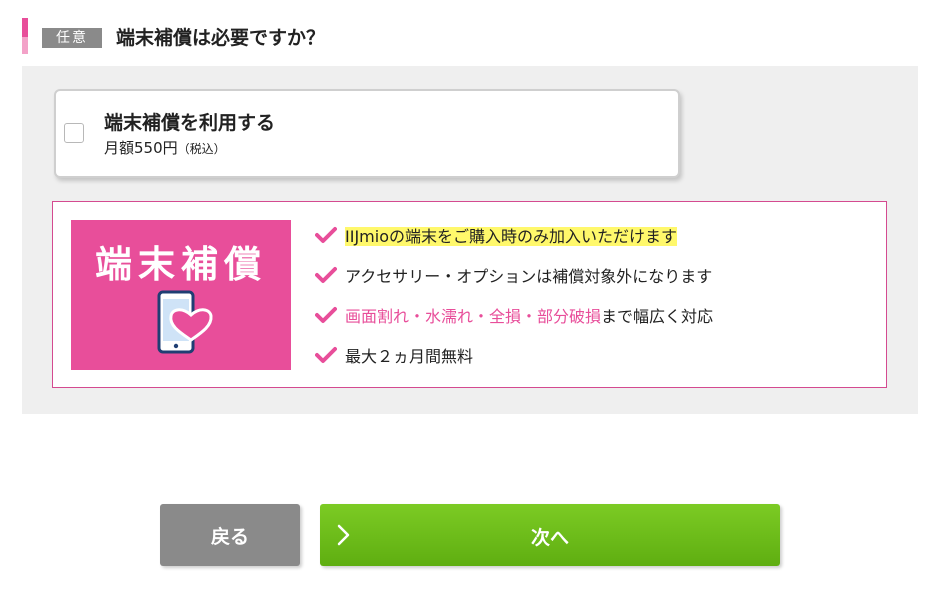 The height and width of the screenshot is (598, 935). Describe the element at coordinates (549, 538) in the screenshot. I see `next-button-label: 次へ` at that location.